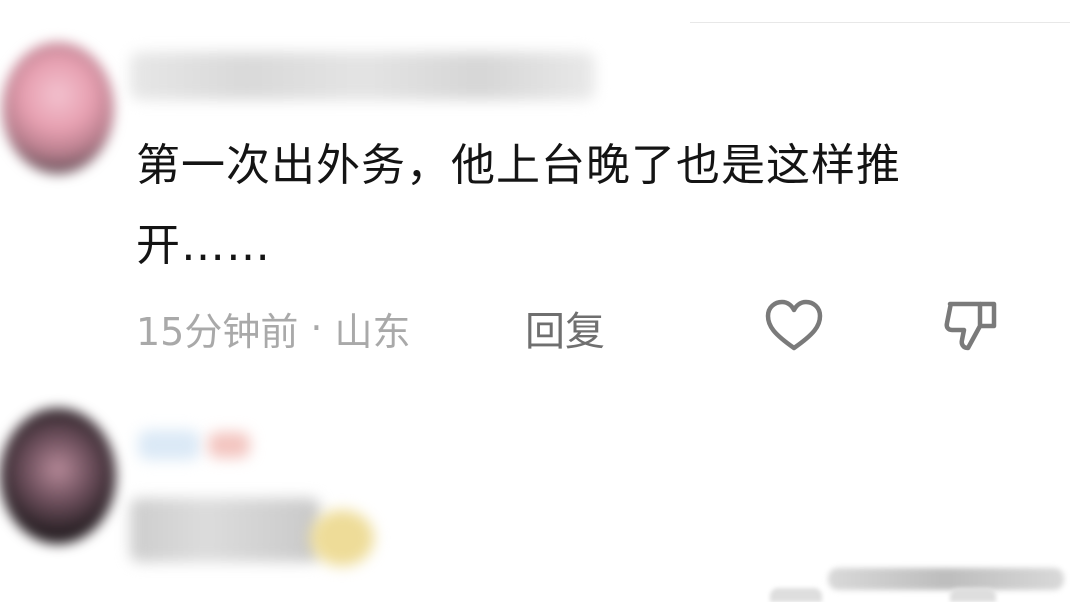  What do you see at coordinates (565, 328) in the screenshot?
I see `reply-button: 回复` at bounding box center [565, 328].